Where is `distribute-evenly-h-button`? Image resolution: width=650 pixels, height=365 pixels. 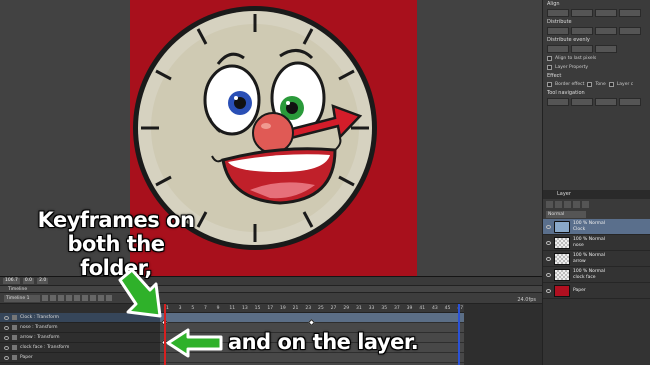 distribute-evenly-h-button is located at coordinates (558, 49).